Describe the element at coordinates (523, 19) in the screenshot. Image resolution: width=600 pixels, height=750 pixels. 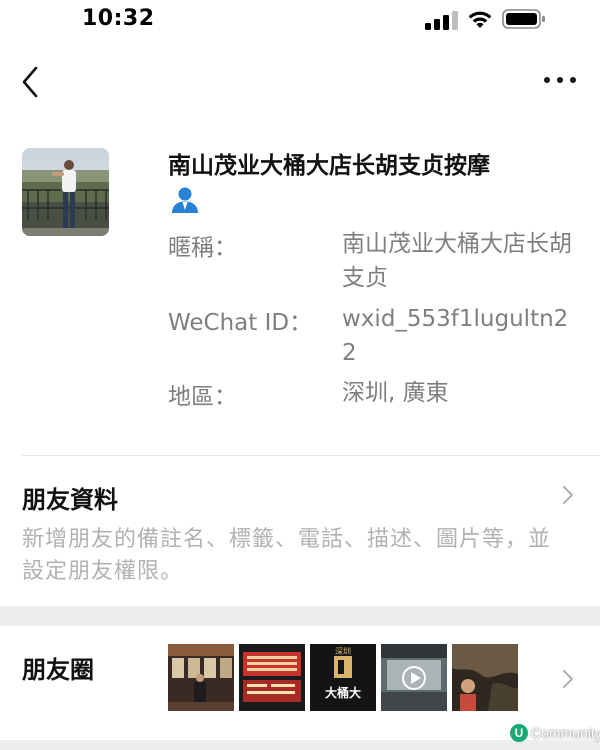
I see `battery-icon` at that location.